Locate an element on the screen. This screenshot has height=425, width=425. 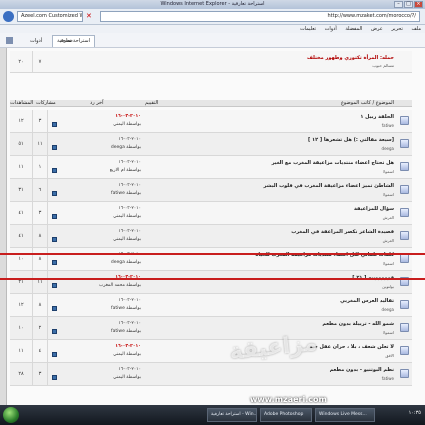
topic-title: سؤال للمزاعيقة is located at coordinates (374, 209).